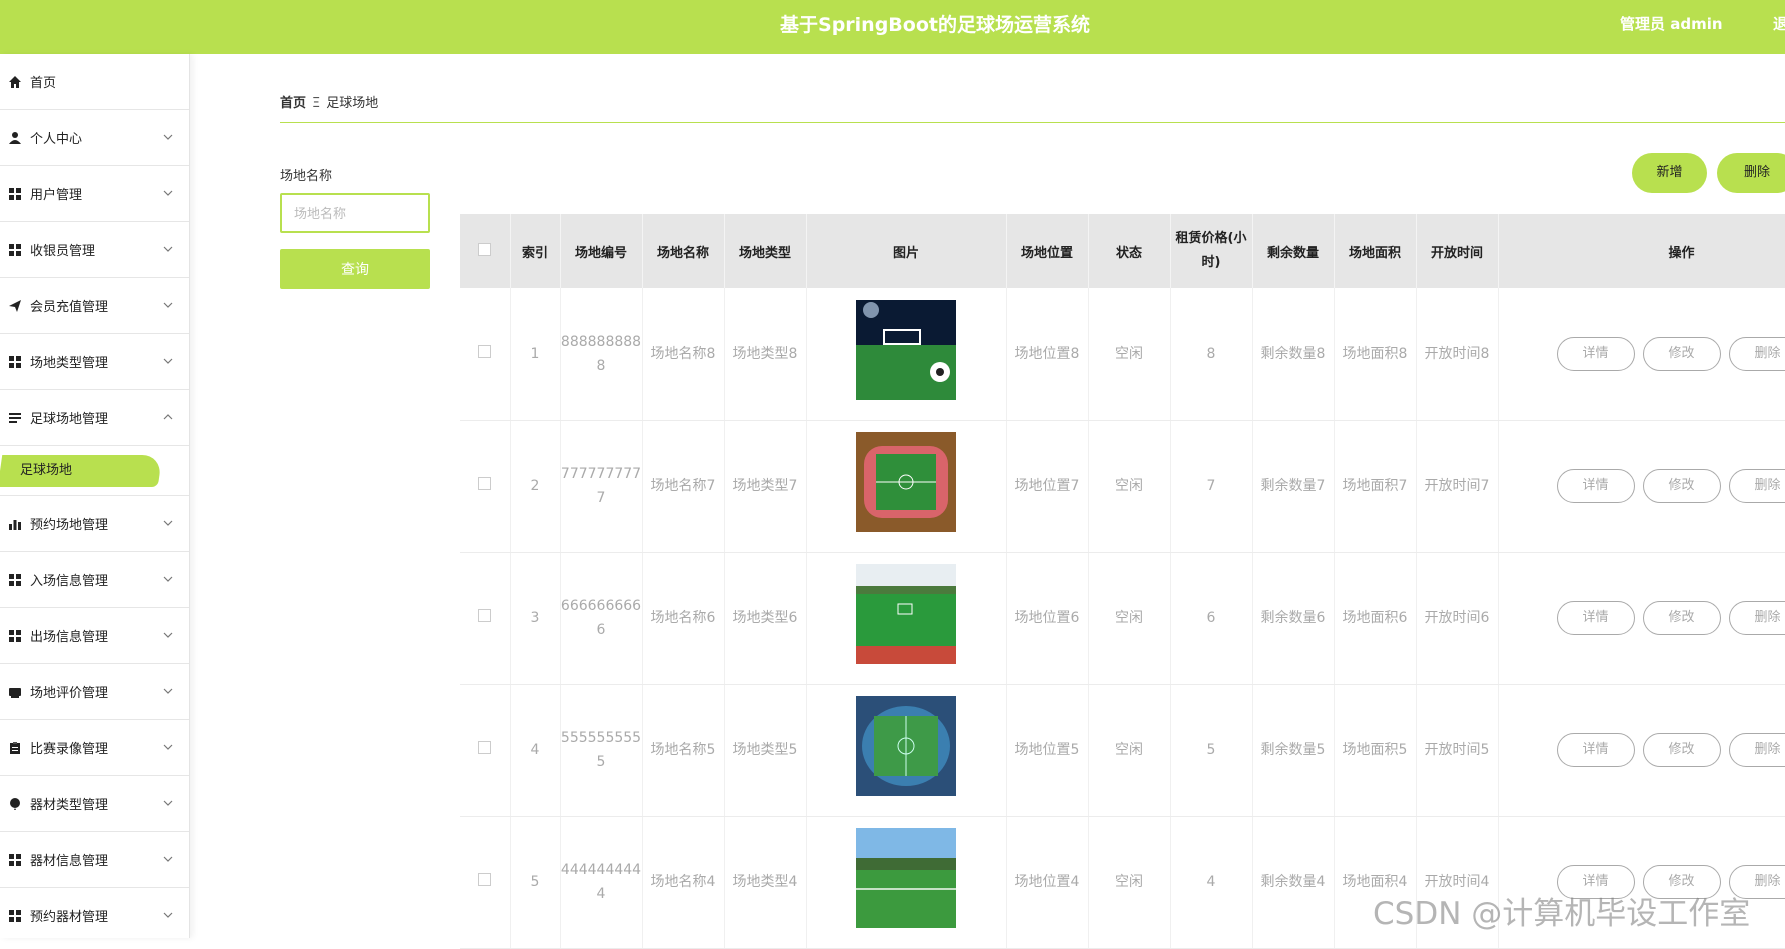  What do you see at coordinates (1211, 251) in the screenshot?
I see `header-price: 租赁价格(小时)` at bounding box center [1211, 251].